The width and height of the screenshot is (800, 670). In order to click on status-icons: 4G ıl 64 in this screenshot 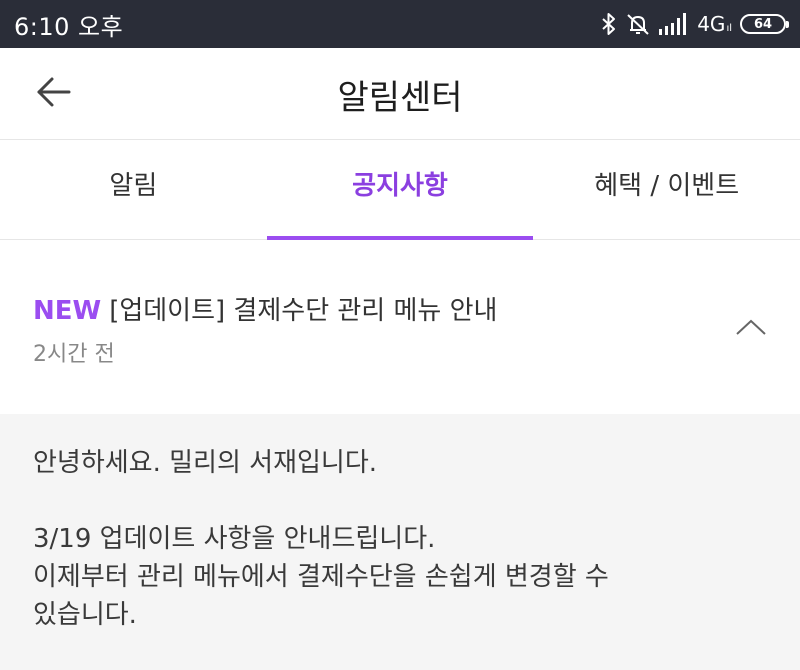, I will do `click(695, 24)`.